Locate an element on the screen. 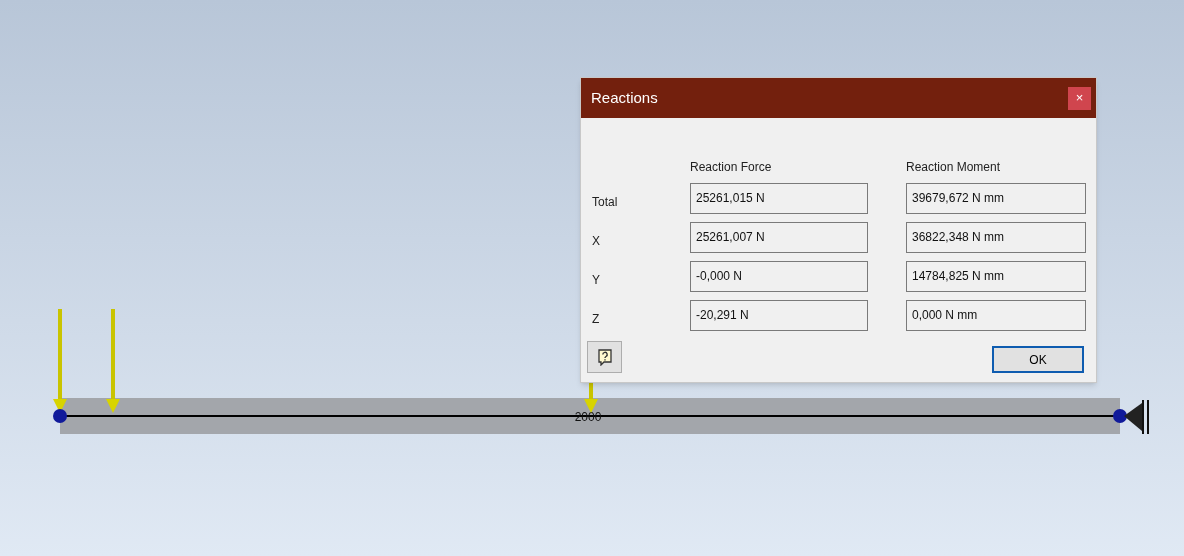 Image resolution: width=1184 pixels, height=556 pixels. help-icon is located at coordinates (604, 357).